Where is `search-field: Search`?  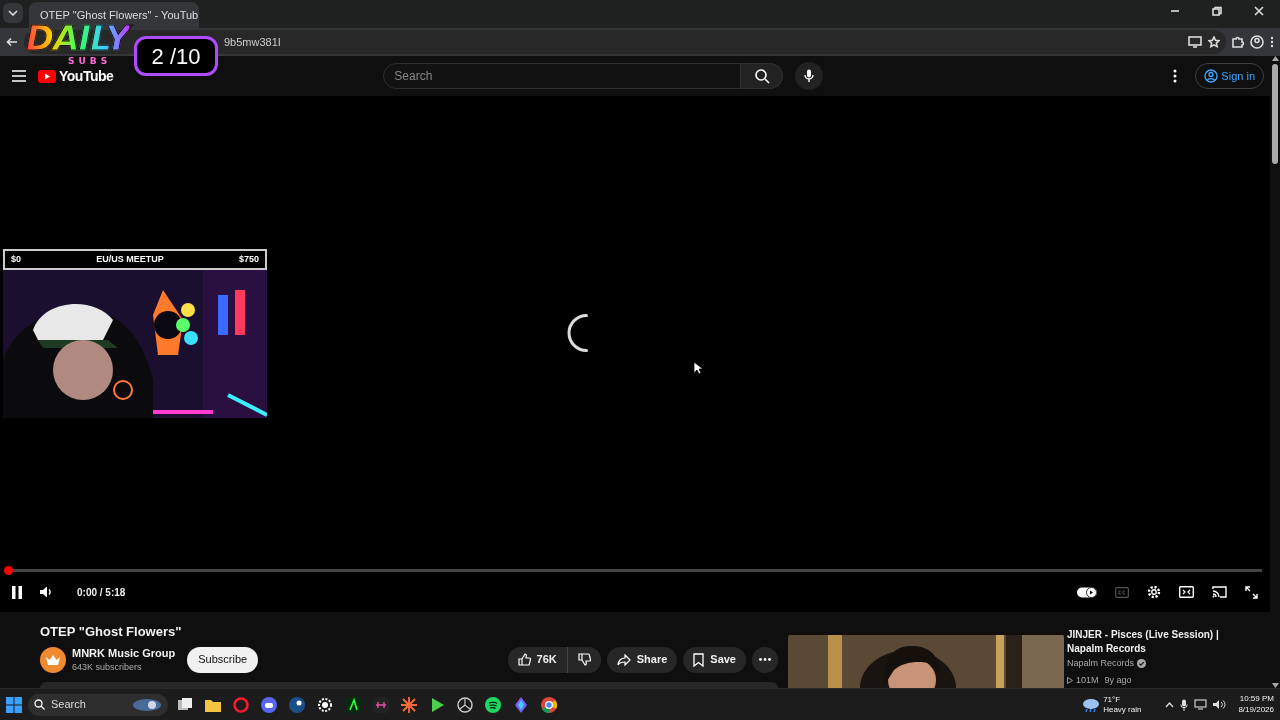
search-field: Search is located at coordinates (562, 76).